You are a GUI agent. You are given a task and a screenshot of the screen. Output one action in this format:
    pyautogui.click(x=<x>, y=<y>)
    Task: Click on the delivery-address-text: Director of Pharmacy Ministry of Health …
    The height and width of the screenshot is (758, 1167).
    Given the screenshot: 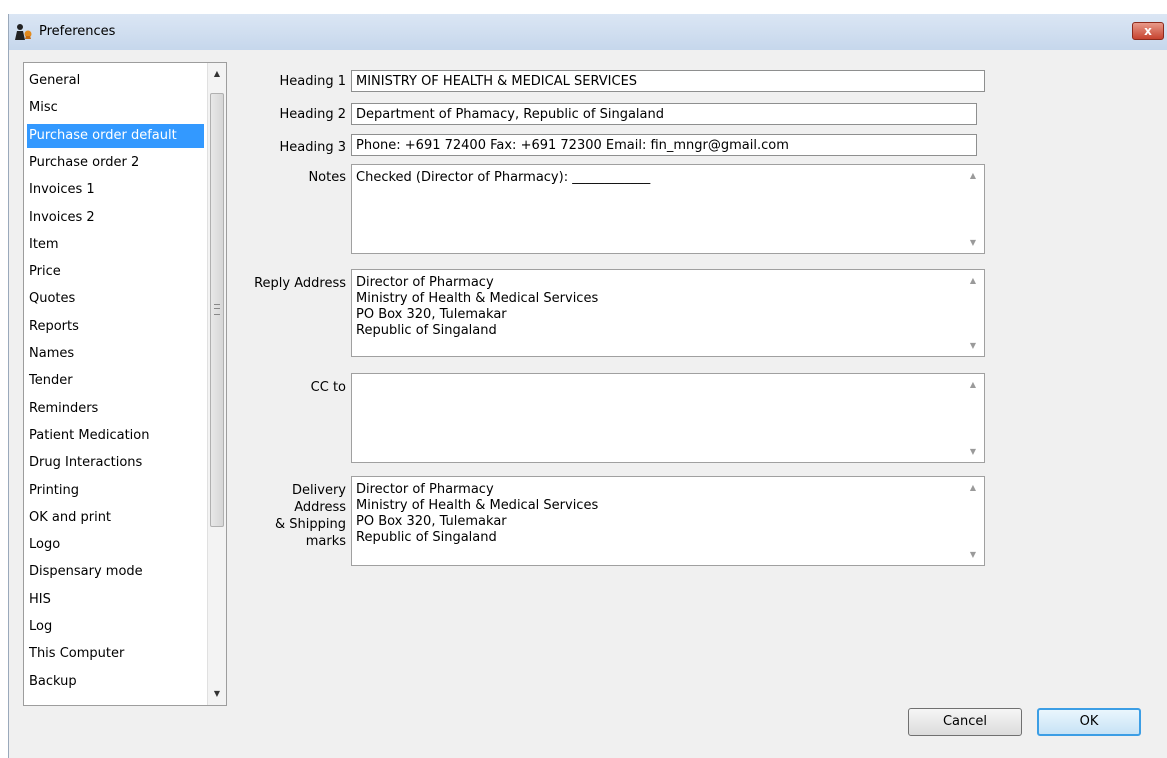 What is the action you would take?
    pyautogui.click(x=477, y=513)
    